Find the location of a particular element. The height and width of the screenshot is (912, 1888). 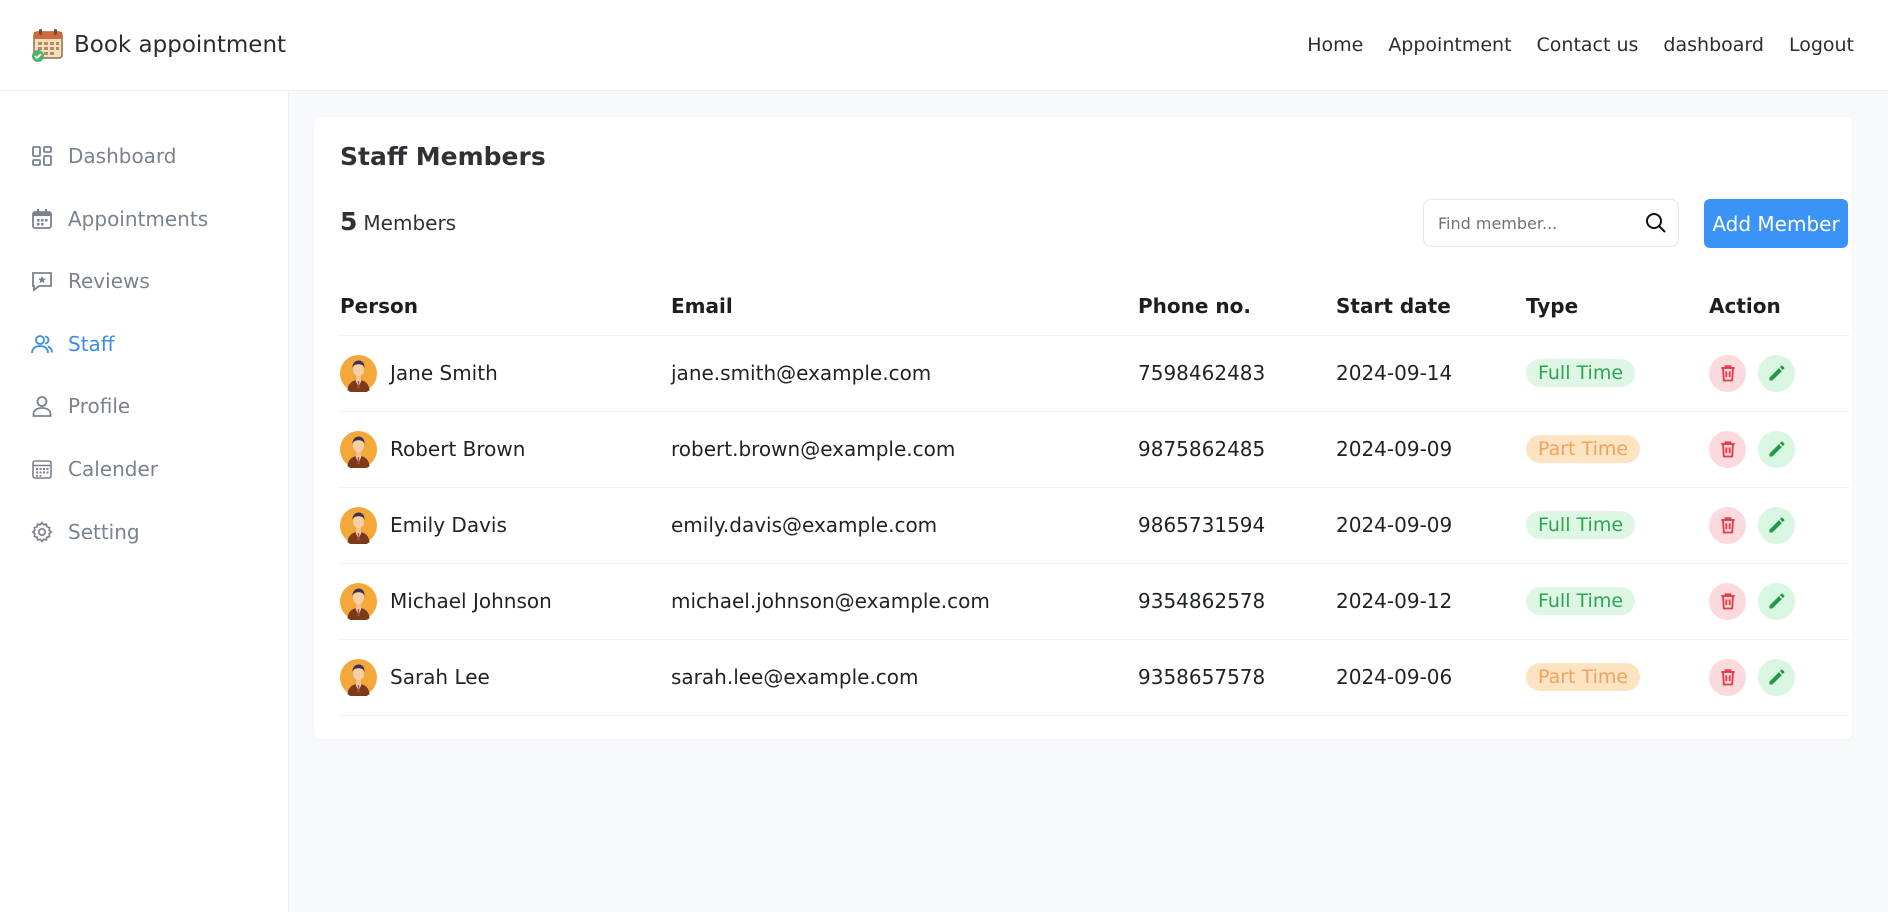

column-header-person: Person is located at coordinates (503, 307).